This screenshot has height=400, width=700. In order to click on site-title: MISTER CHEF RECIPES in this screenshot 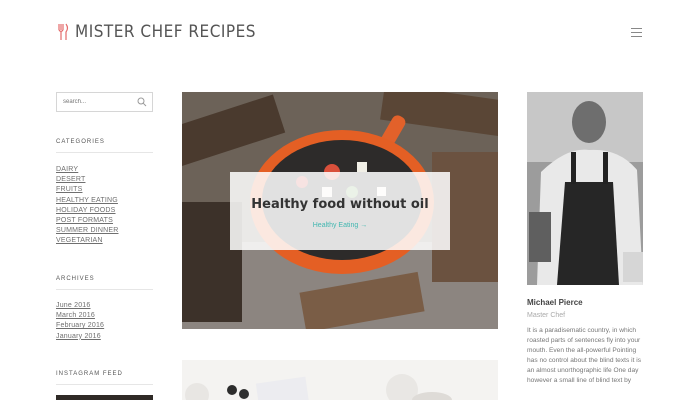, I will do `click(165, 32)`.